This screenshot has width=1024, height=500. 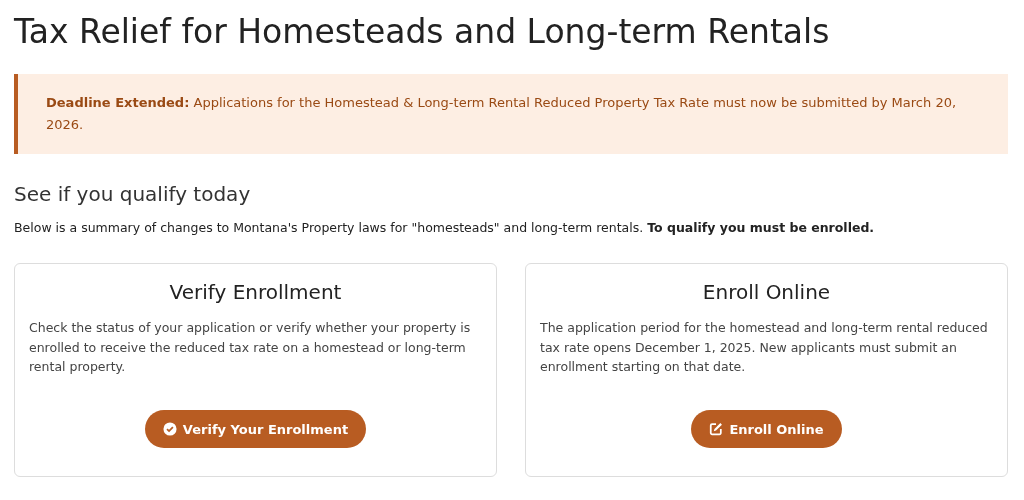 I want to click on edit-icon, so click(x=716, y=429).